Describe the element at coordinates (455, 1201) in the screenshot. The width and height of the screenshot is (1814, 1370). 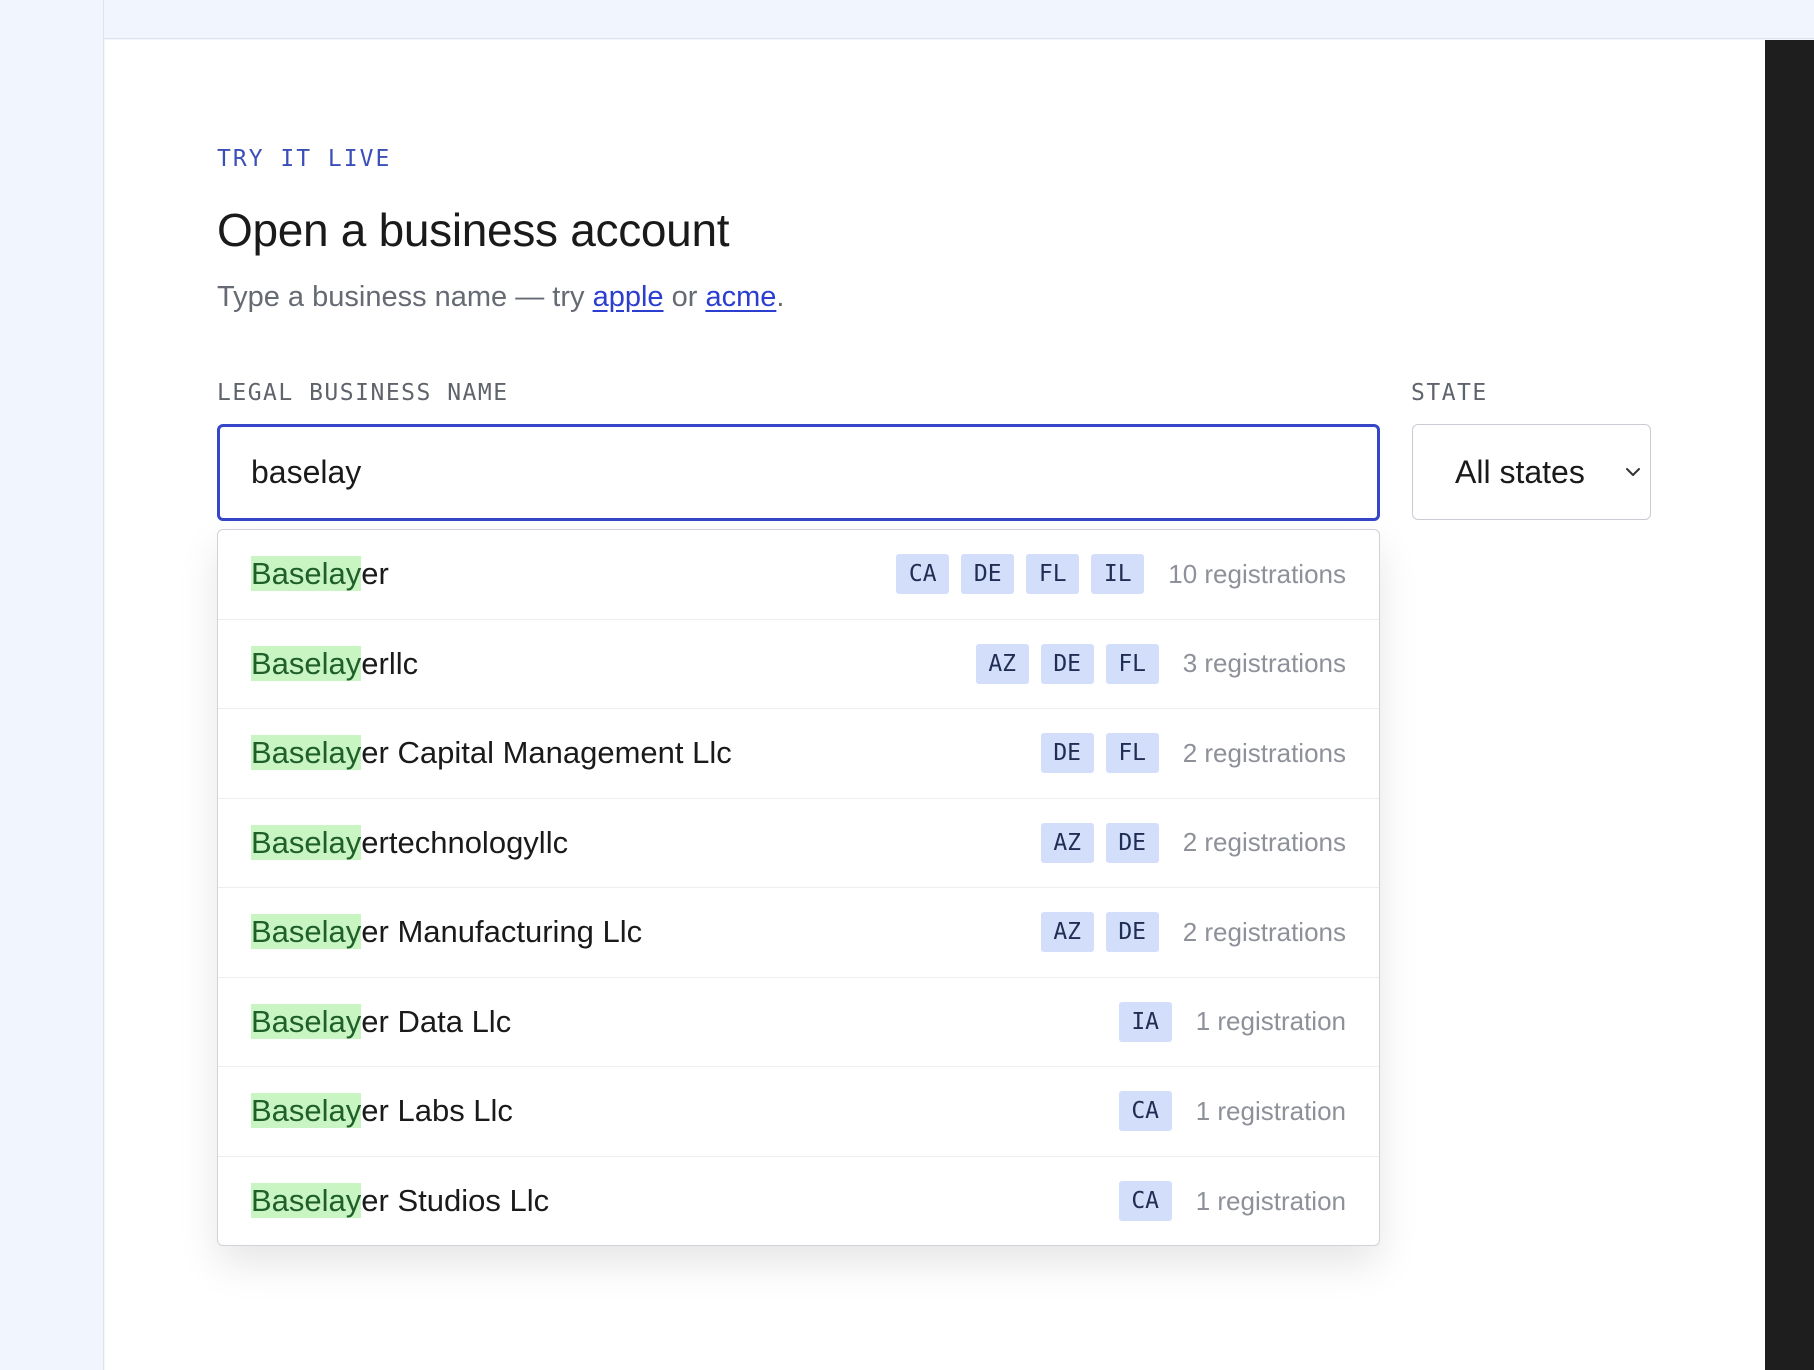
I see `suggestion-name-rest: er Studios Llc` at that location.